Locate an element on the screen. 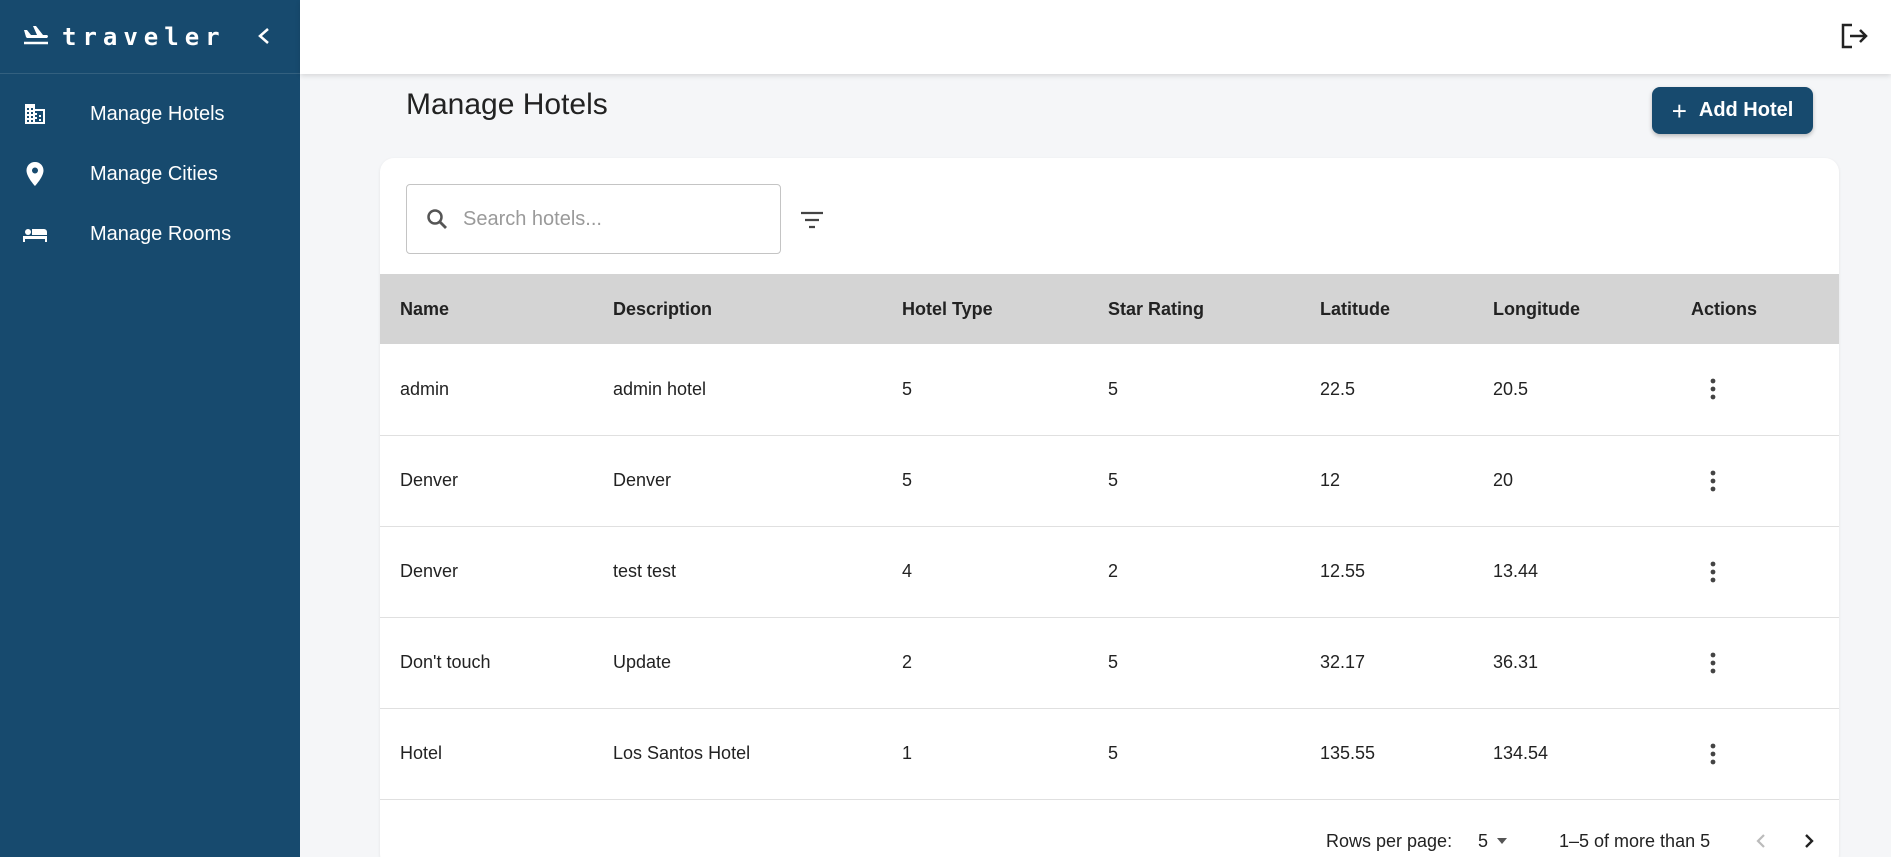  logout-button is located at coordinates (1854, 36).